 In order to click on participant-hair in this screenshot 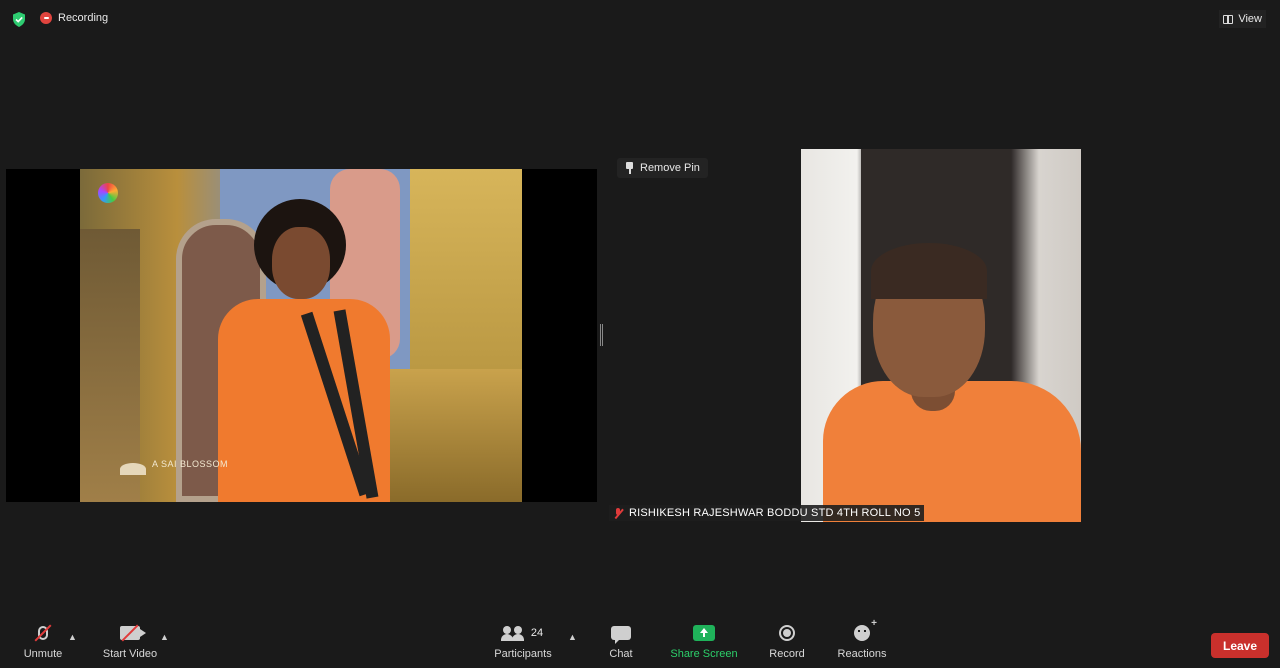, I will do `click(929, 271)`.